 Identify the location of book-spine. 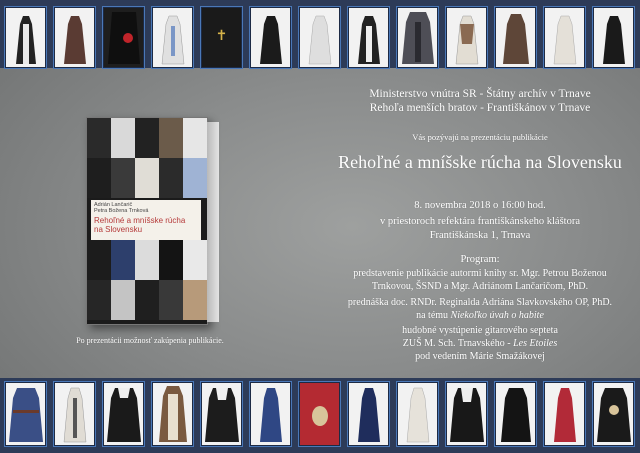
(213, 222).